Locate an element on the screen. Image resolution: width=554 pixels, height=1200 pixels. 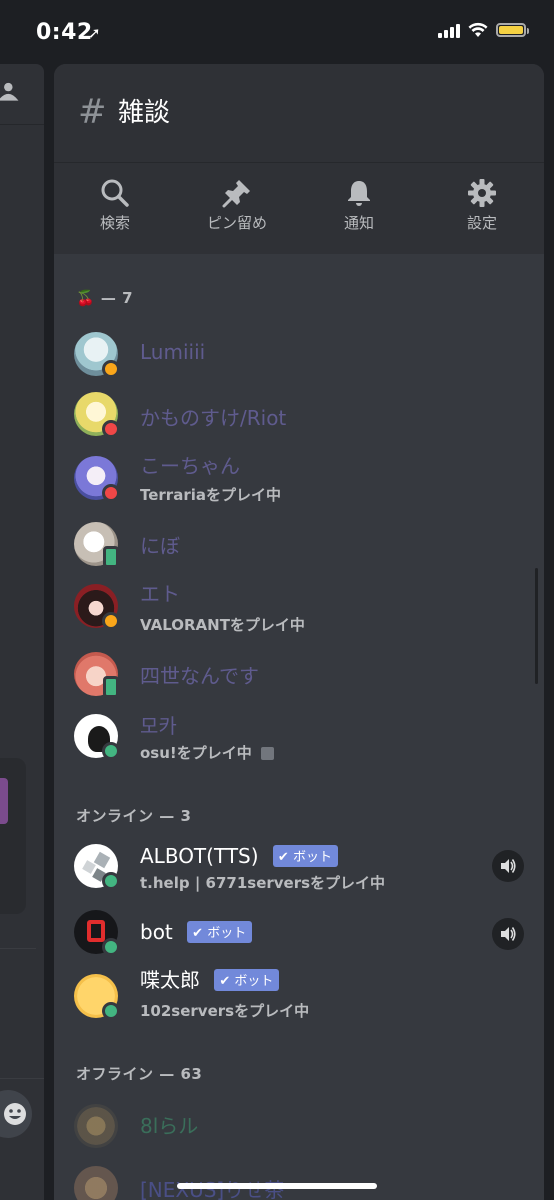
member-name-container: bot ✔ ボット is located at coordinates (196, 932).